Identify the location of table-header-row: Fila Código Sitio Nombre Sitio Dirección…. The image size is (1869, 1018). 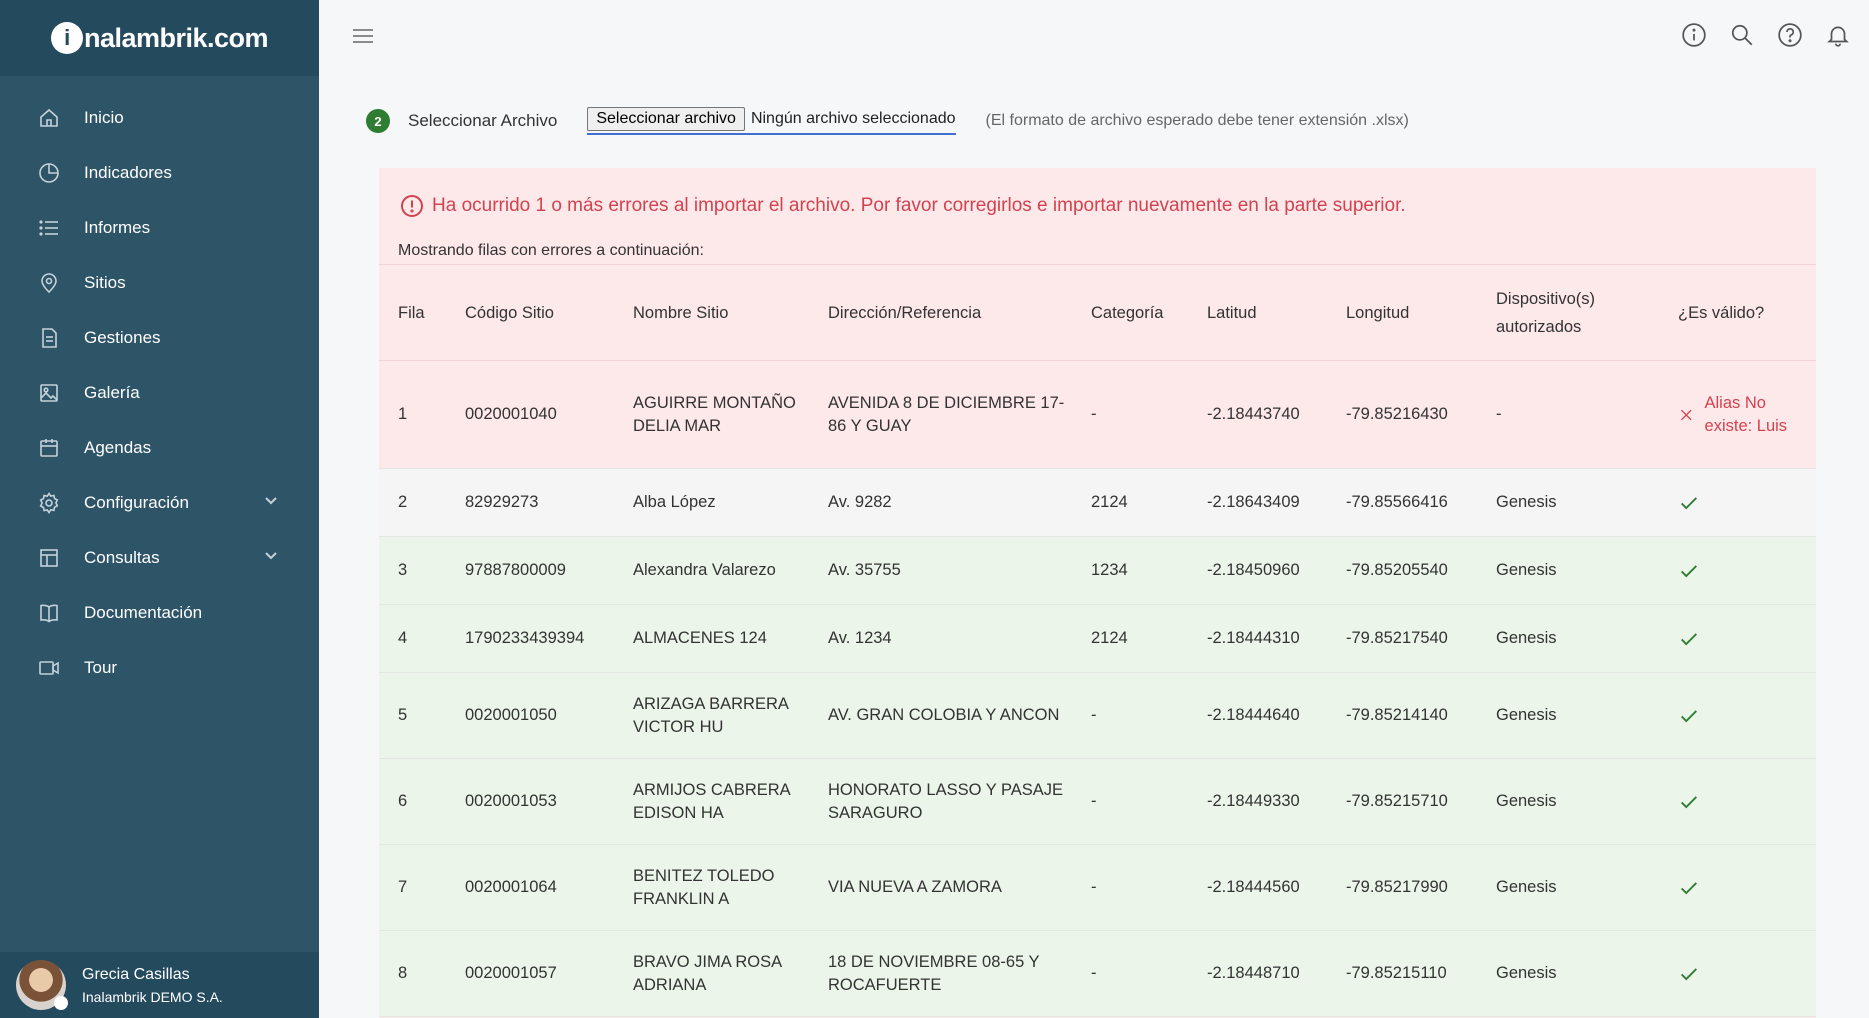
(1097, 312).